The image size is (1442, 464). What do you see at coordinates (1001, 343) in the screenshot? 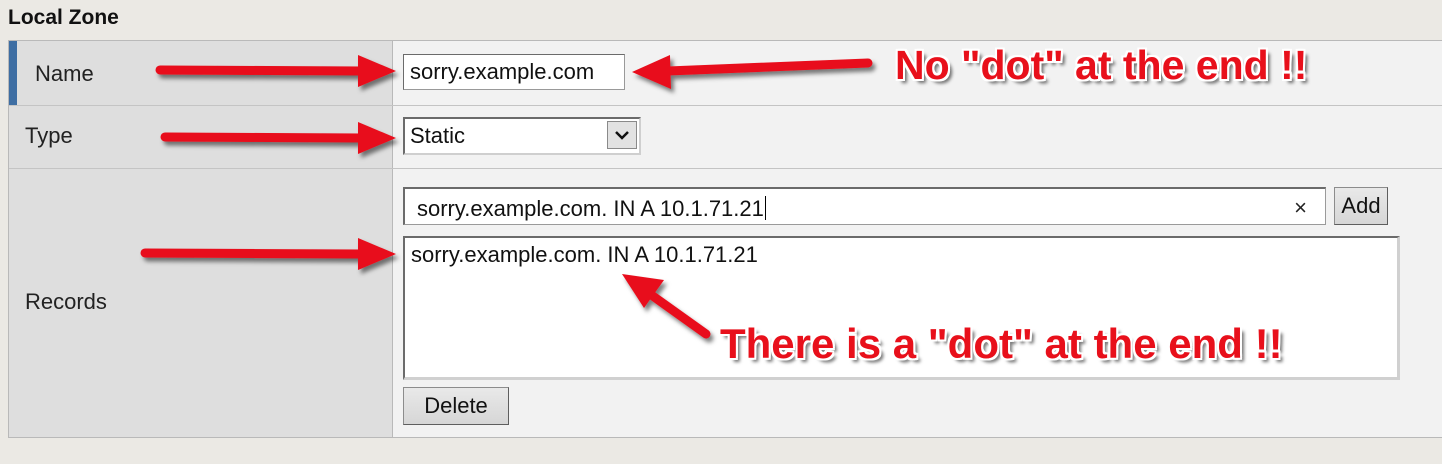
I see `annotation-has-dot: There is a "dot" at the end !!` at bounding box center [1001, 343].